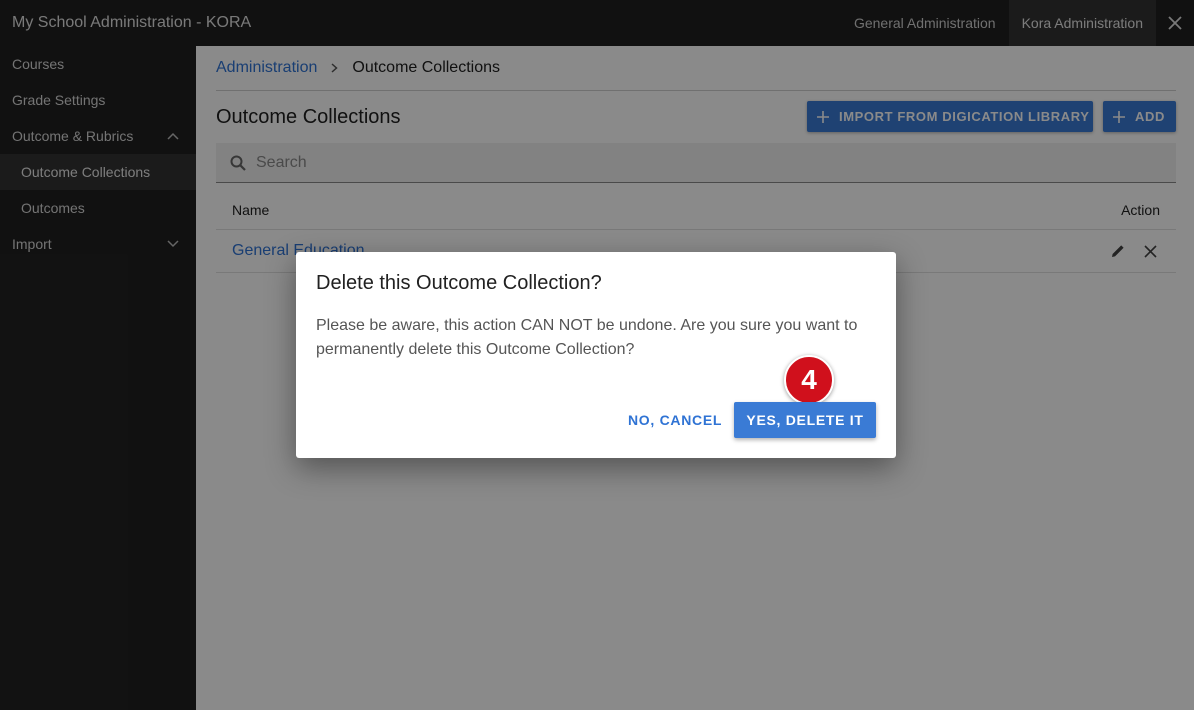  I want to click on step-number-badge: 4, so click(809, 380).